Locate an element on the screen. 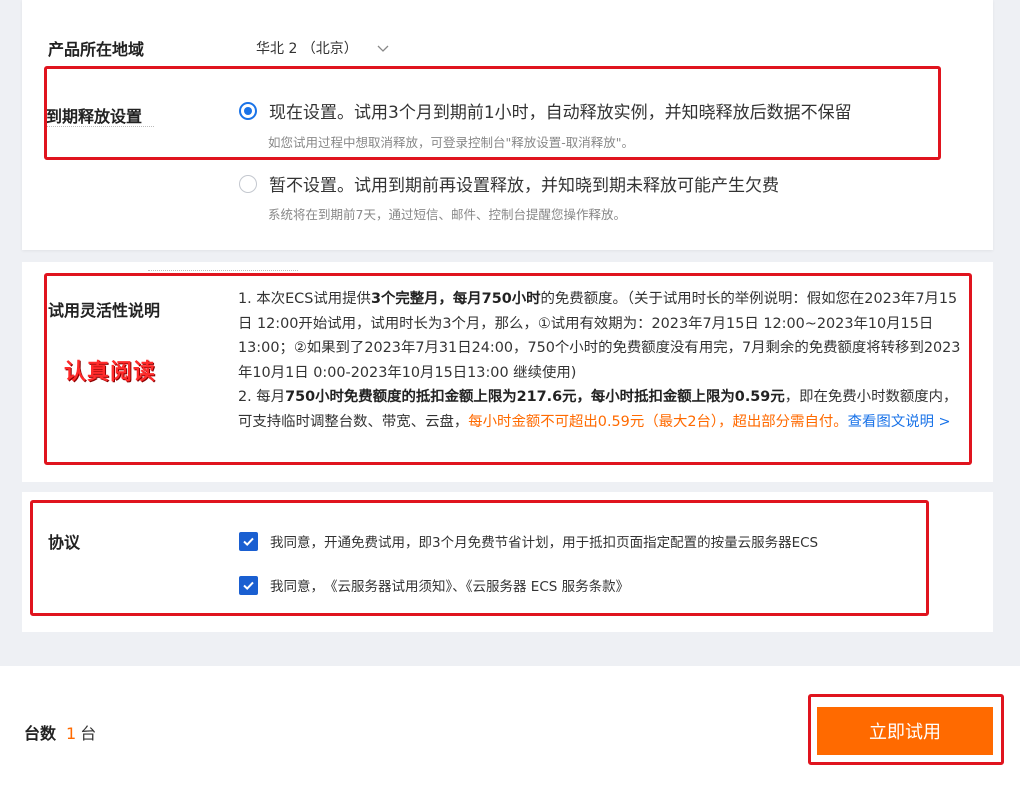  region-label: 产品所在地域 is located at coordinates (96, 49).